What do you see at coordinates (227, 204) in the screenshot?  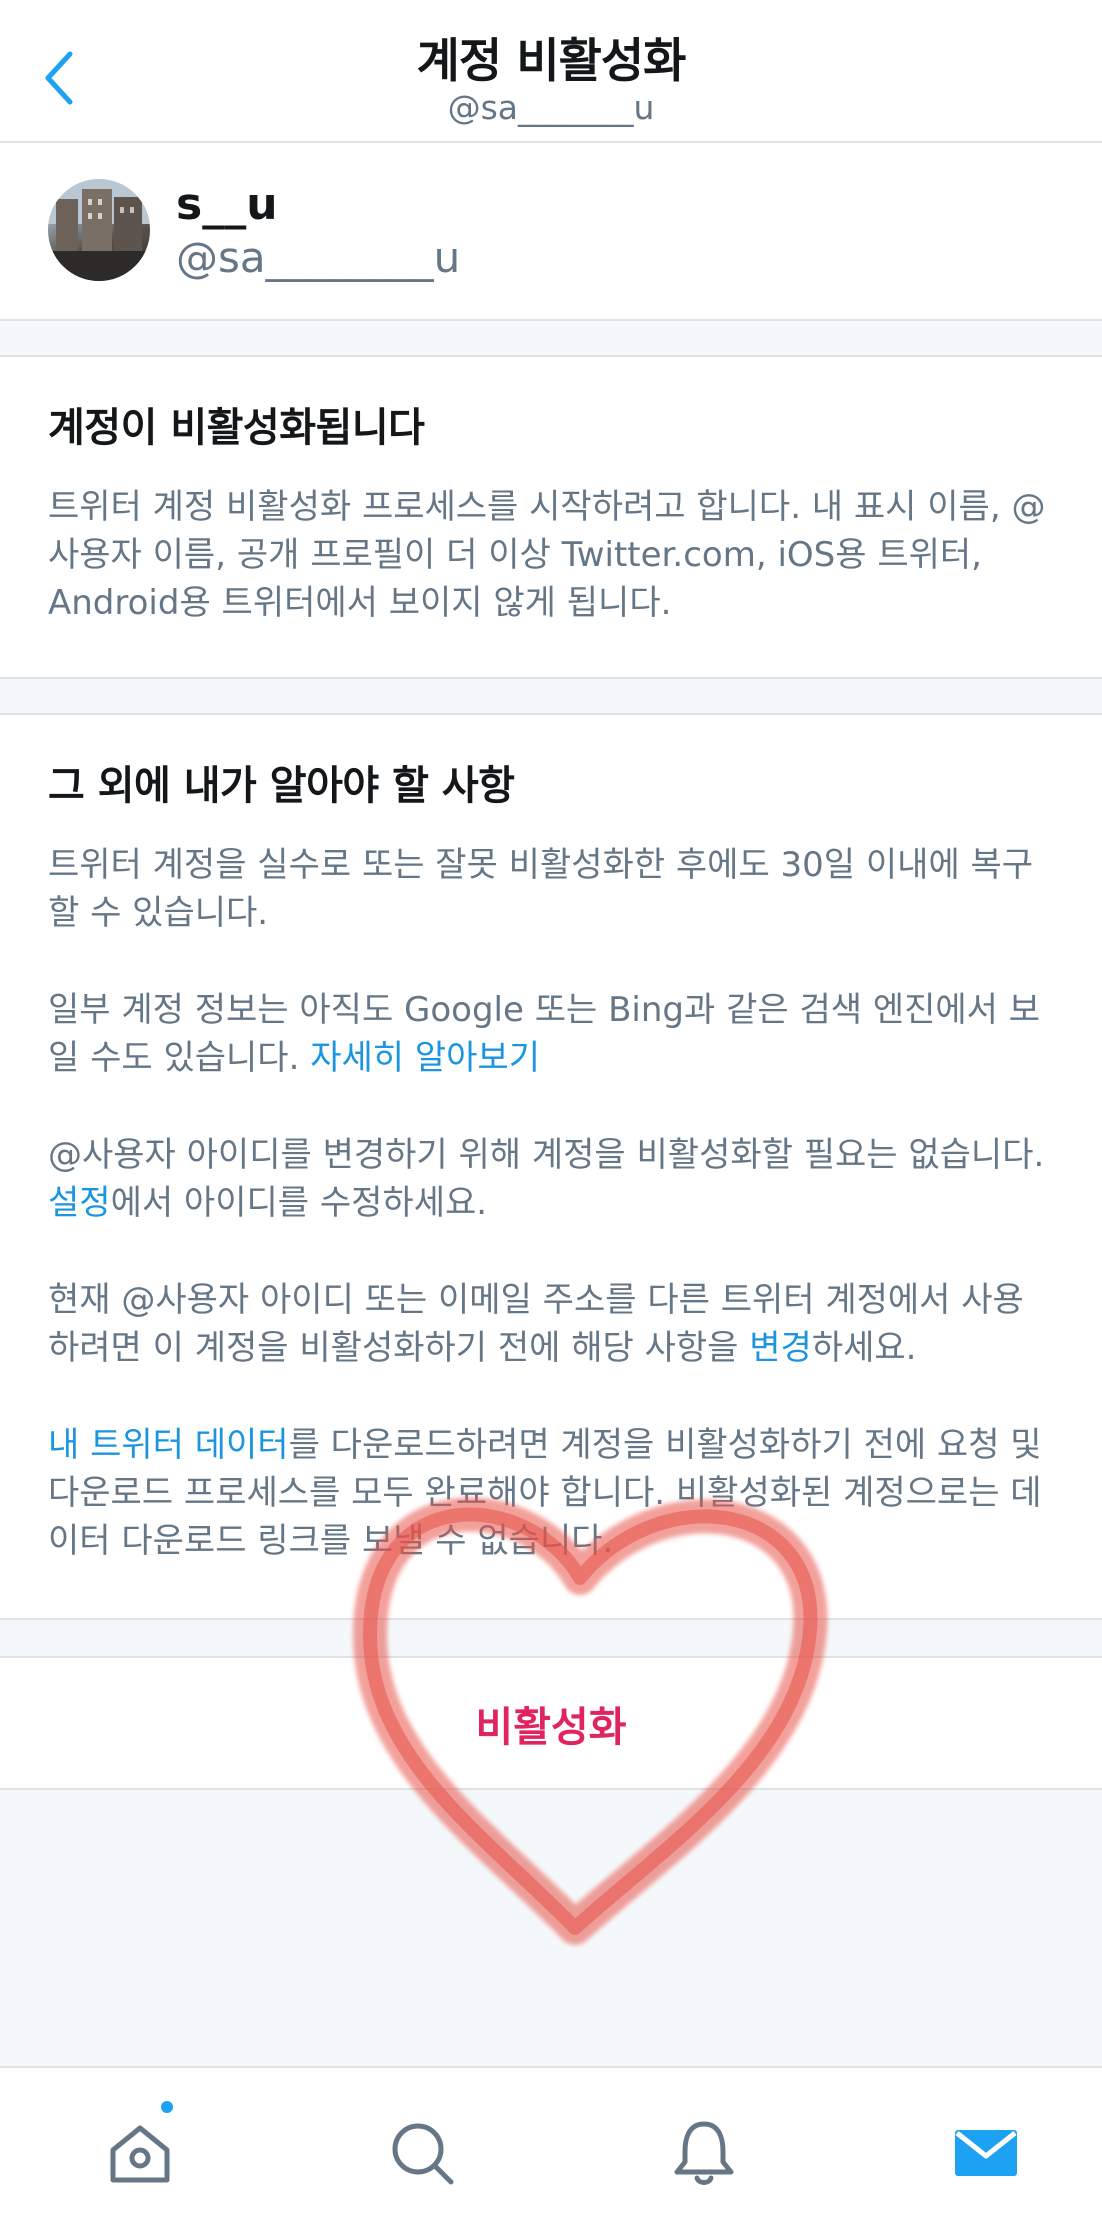 I see `display-name: s__u` at bounding box center [227, 204].